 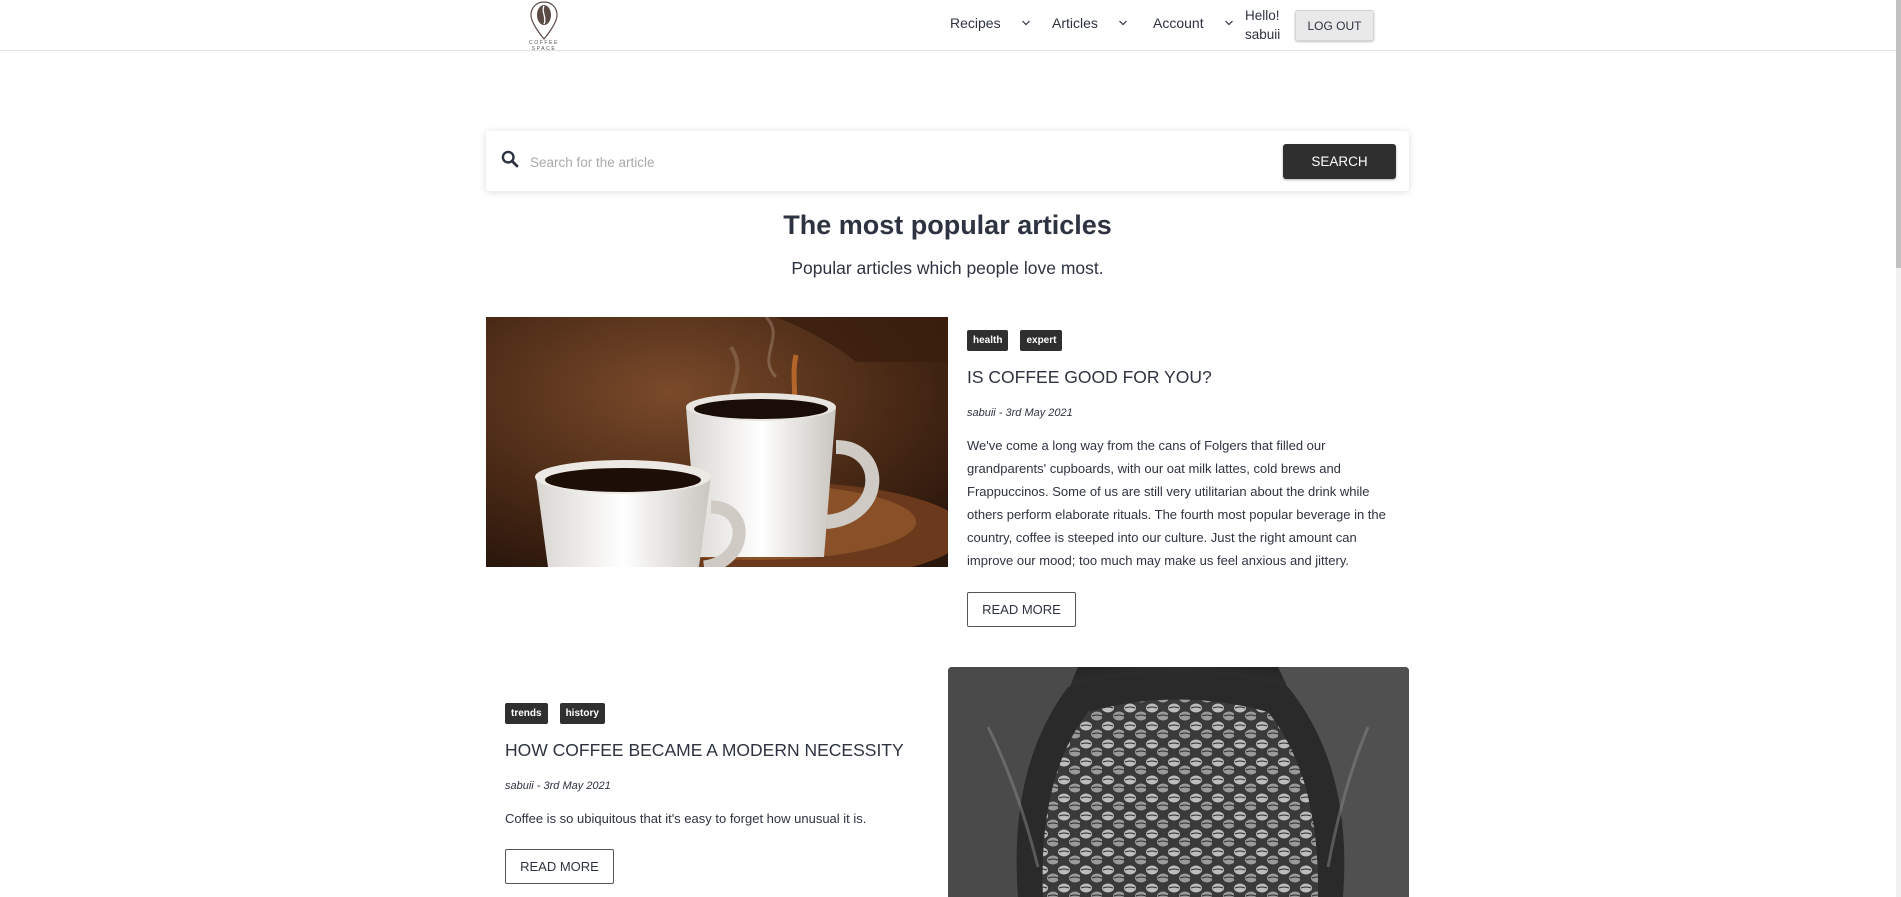 What do you see at coordinates (1041, 340) in the screenshot?
I see `tag: expert` at bounding box center [1041, 340].